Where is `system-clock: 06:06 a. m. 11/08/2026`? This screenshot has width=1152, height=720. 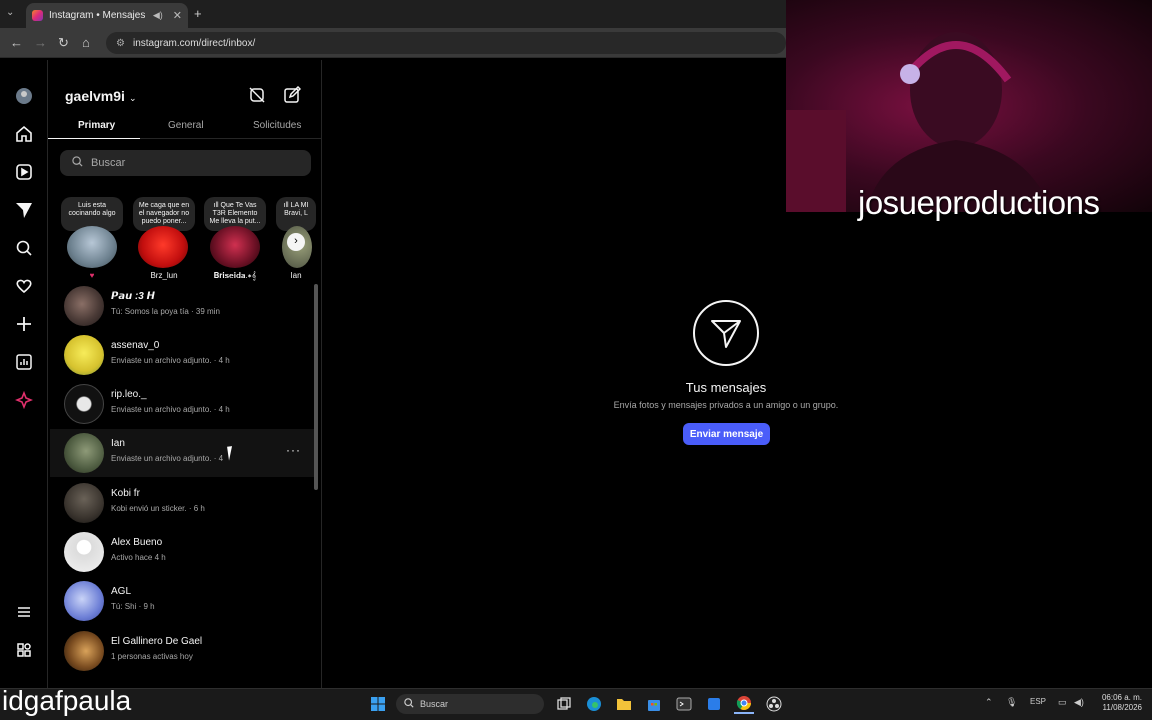
system-clock: 06:06 a. m. 11/08/2026 is located at coordinates (1117, 703).